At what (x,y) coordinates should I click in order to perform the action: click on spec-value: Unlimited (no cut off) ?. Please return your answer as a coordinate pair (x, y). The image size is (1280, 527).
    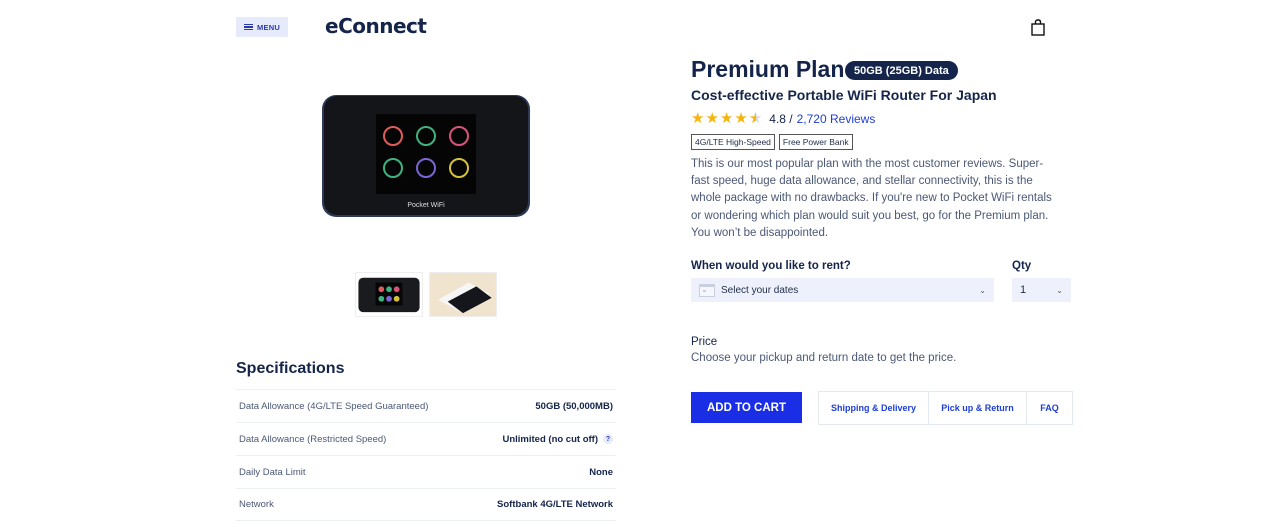
    Looking at the image, I should click on (557, 439).